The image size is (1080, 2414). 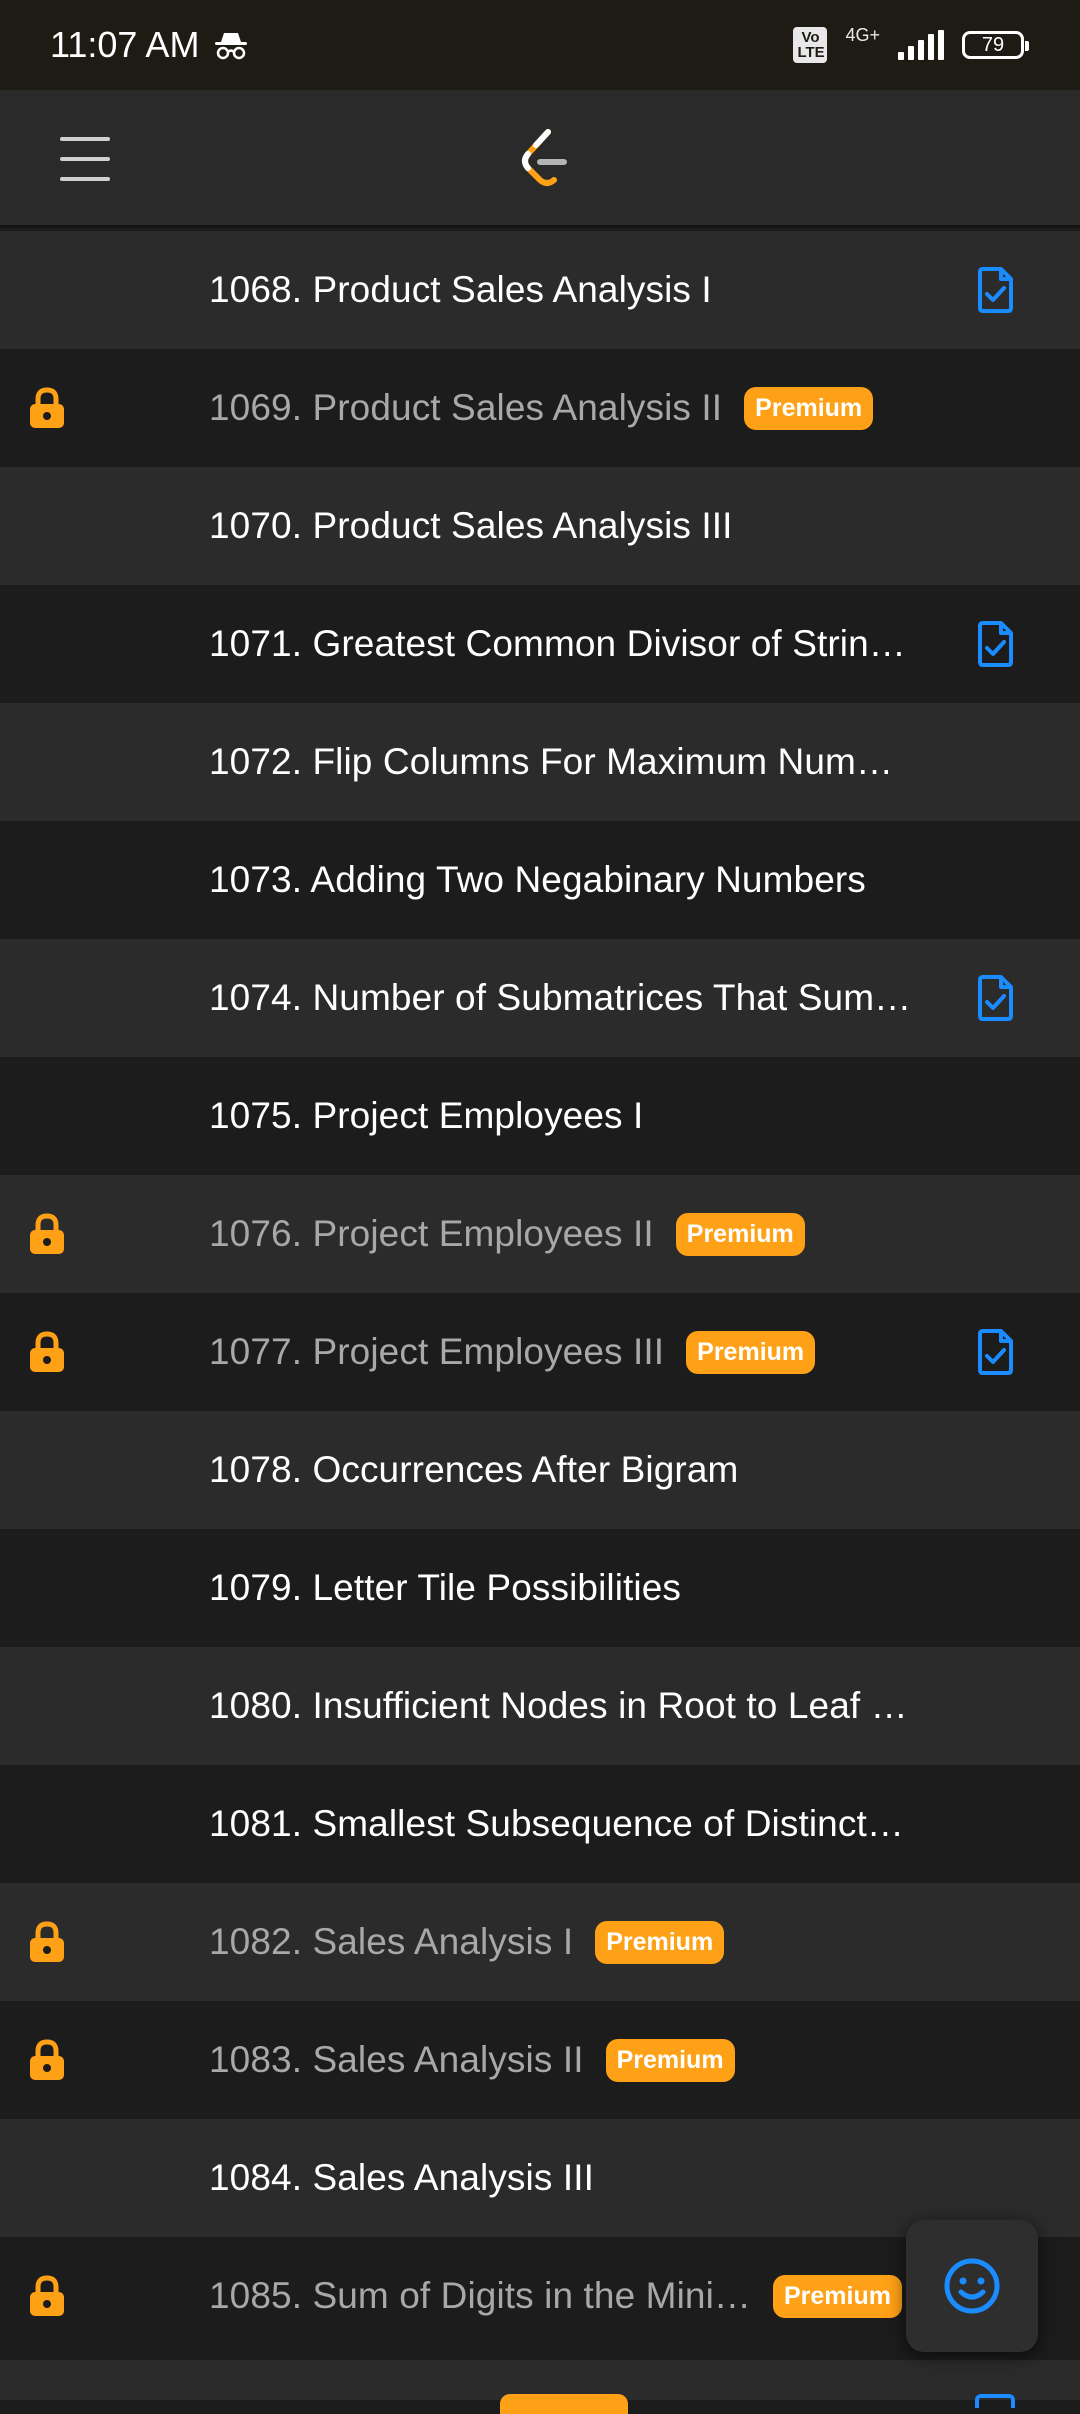 I want to click on problem-row: 1068. Product Sales Analysis I, so click(x=540, y=290).